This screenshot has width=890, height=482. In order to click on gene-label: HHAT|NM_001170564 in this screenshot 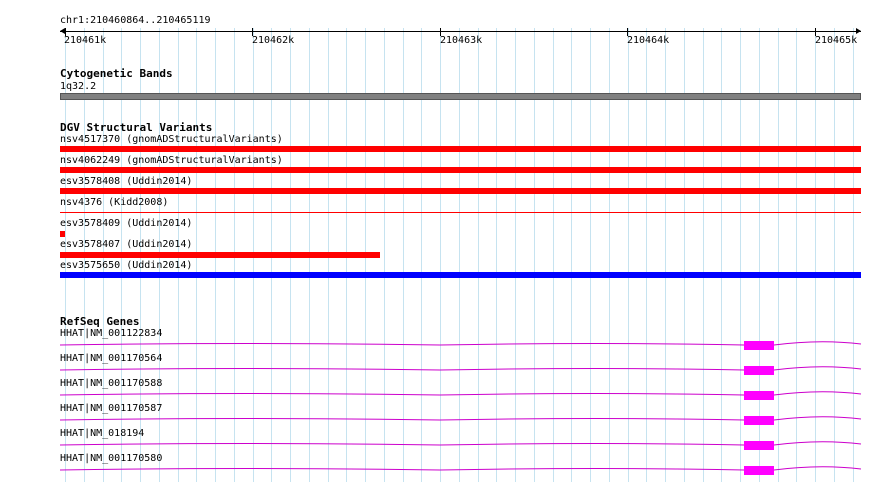, I will do `click(111, 358)`.